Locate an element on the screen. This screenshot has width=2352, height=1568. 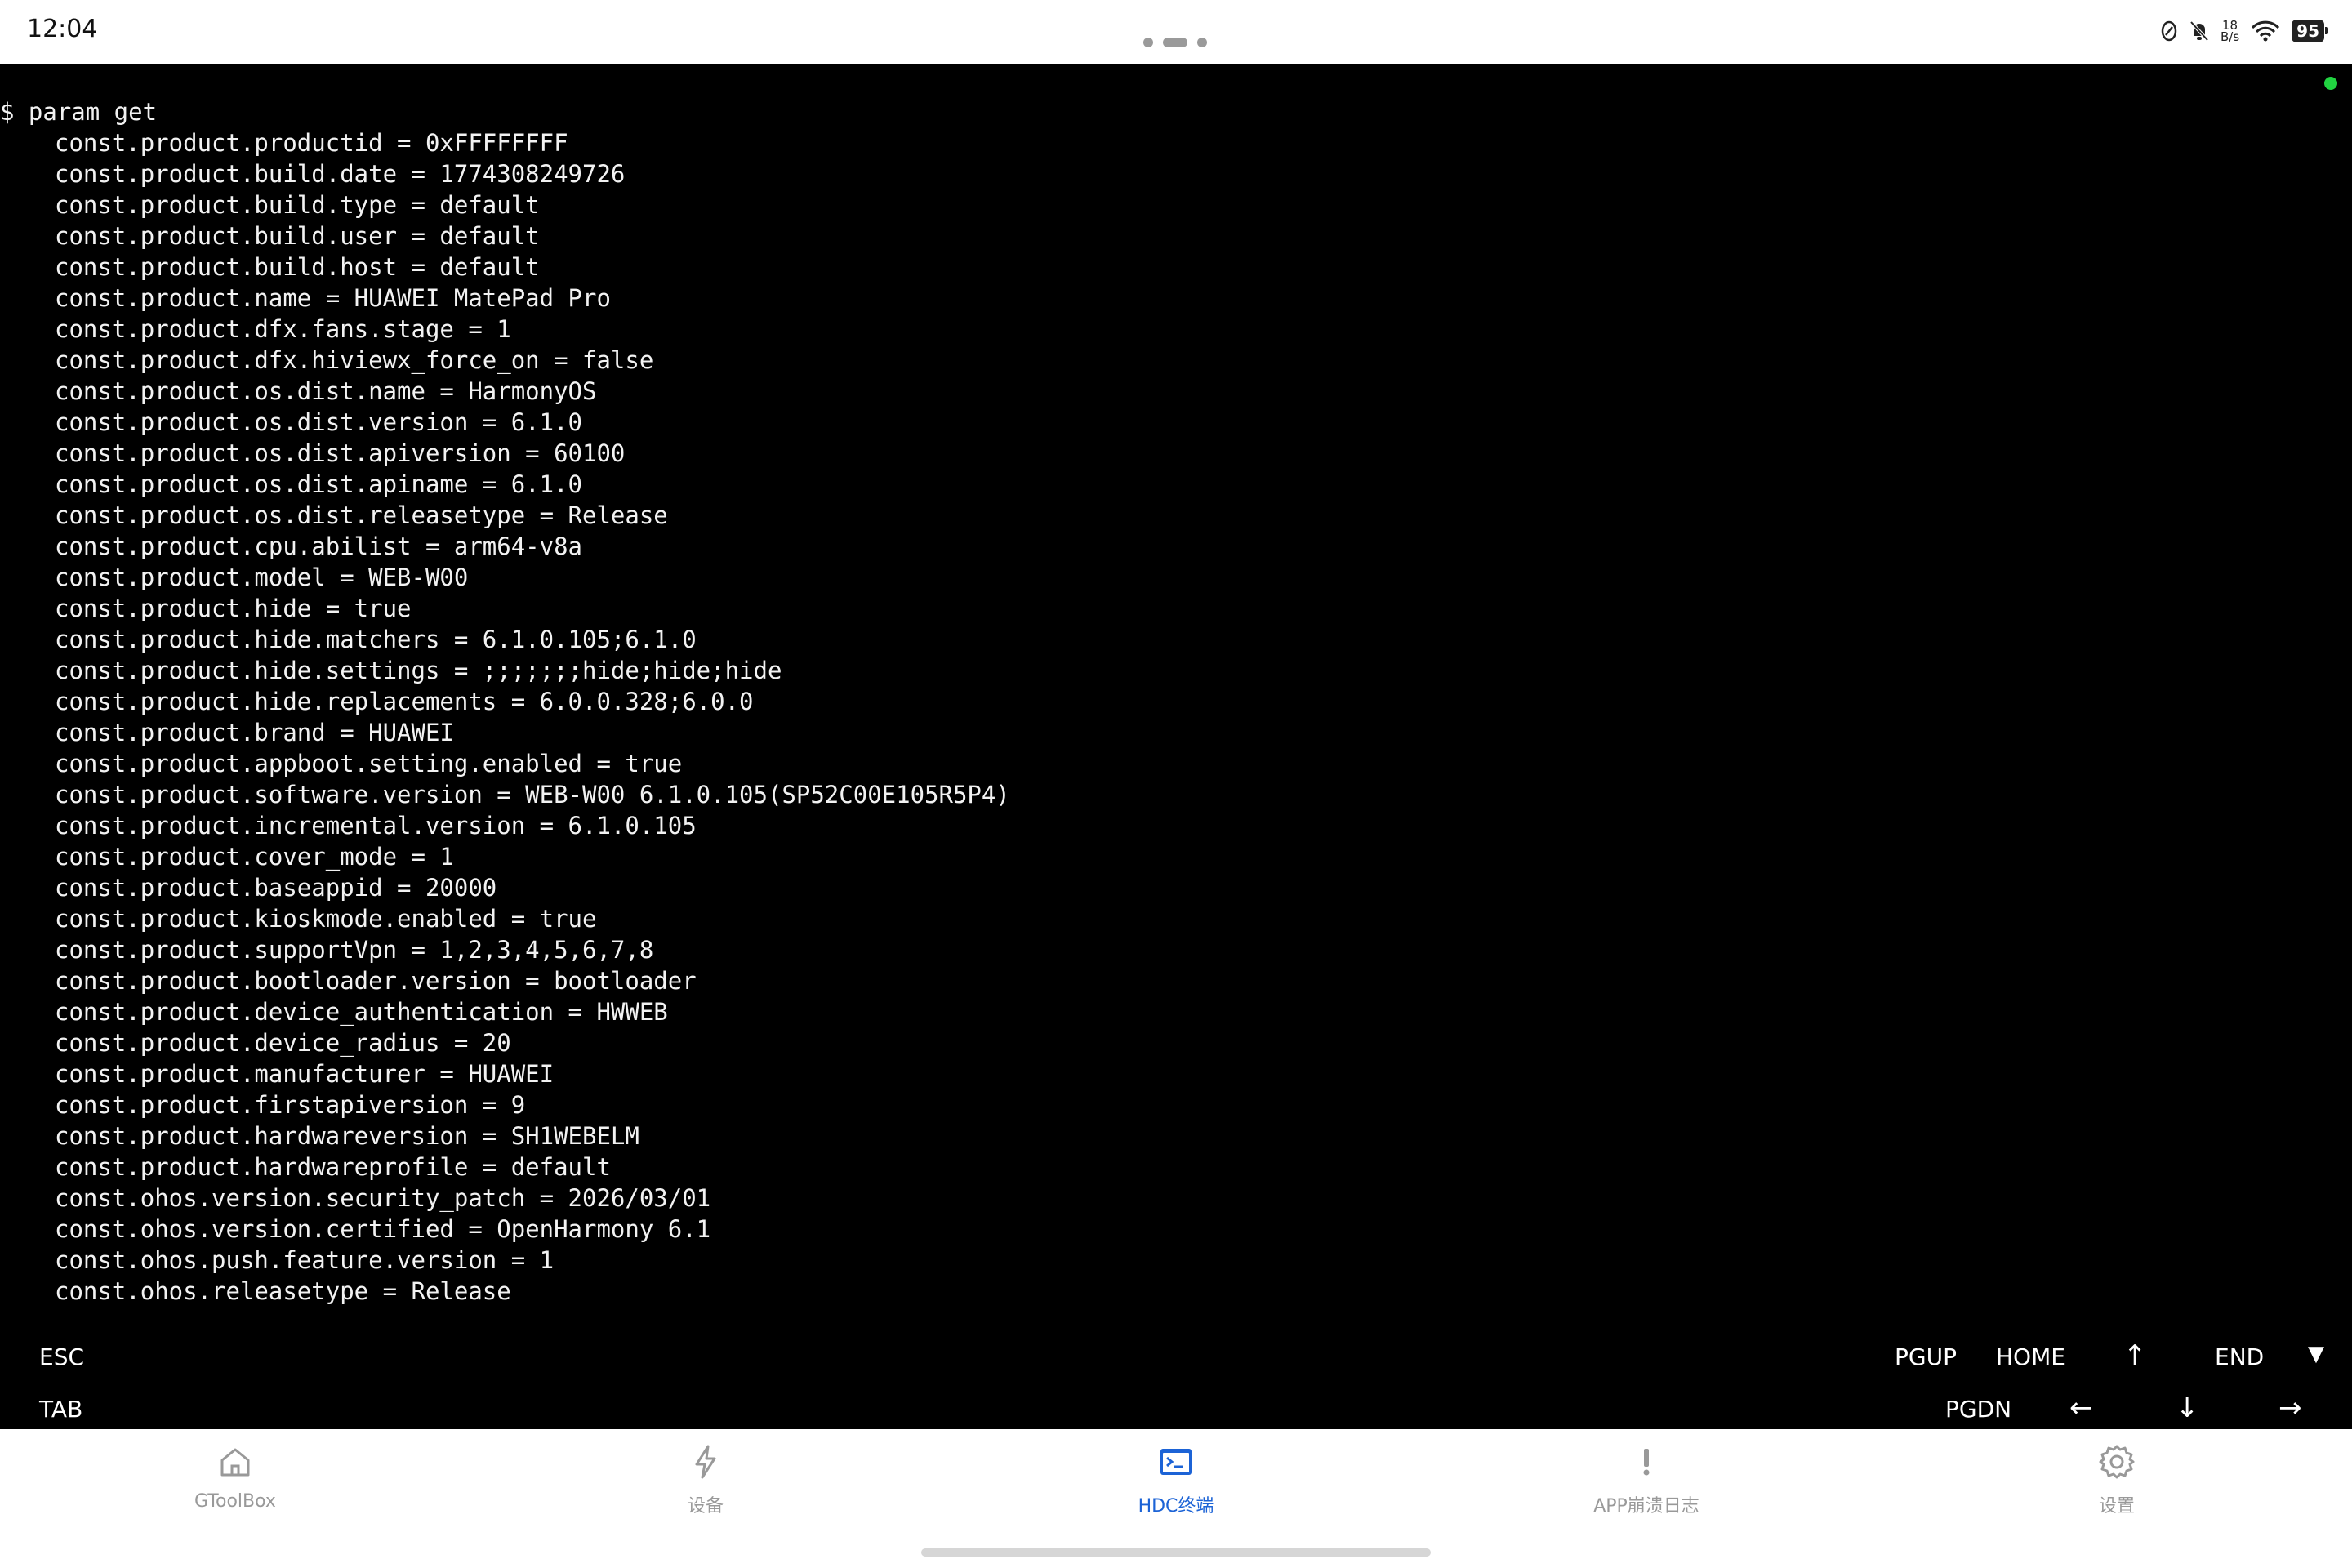
terminal-line: const.product.os.dist.version = 6.1.0 is located at coordinates (319, 422).